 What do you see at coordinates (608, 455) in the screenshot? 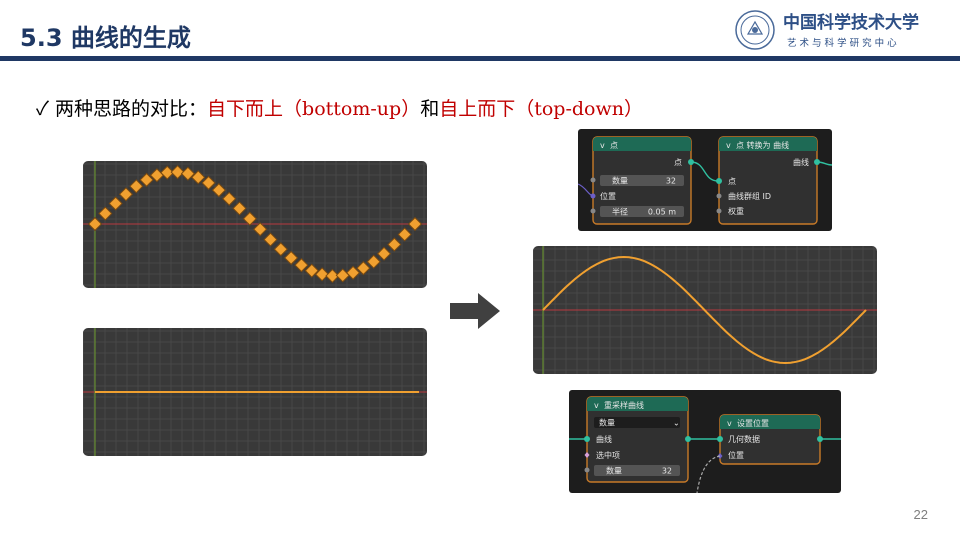
I see `socket-label: 选中项` at bounding box center [608, 455].